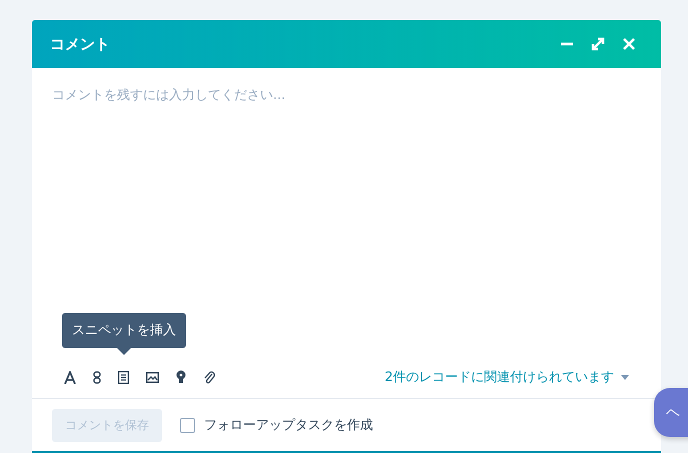 This screenshot has width=688, height=453. I want to click on tooltip: スニペットを挿入, so click(124, 330).